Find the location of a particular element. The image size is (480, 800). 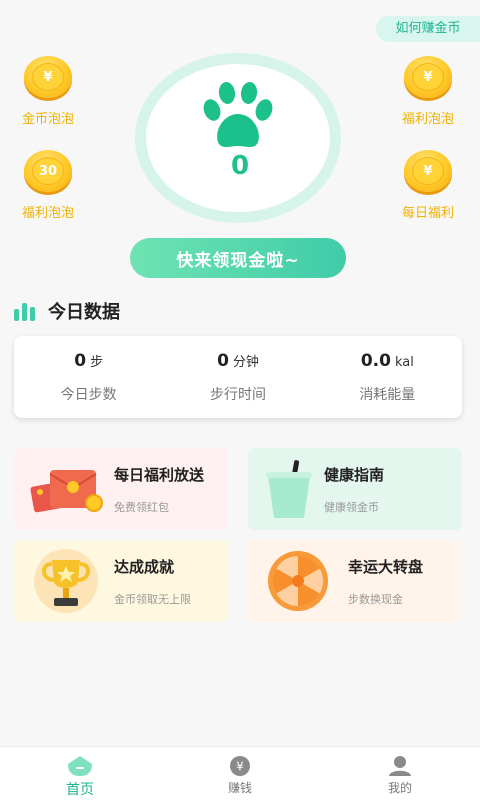

card-daily-welfare: 每日福利放送 免费领红包 is located at coordinates (121, 489).